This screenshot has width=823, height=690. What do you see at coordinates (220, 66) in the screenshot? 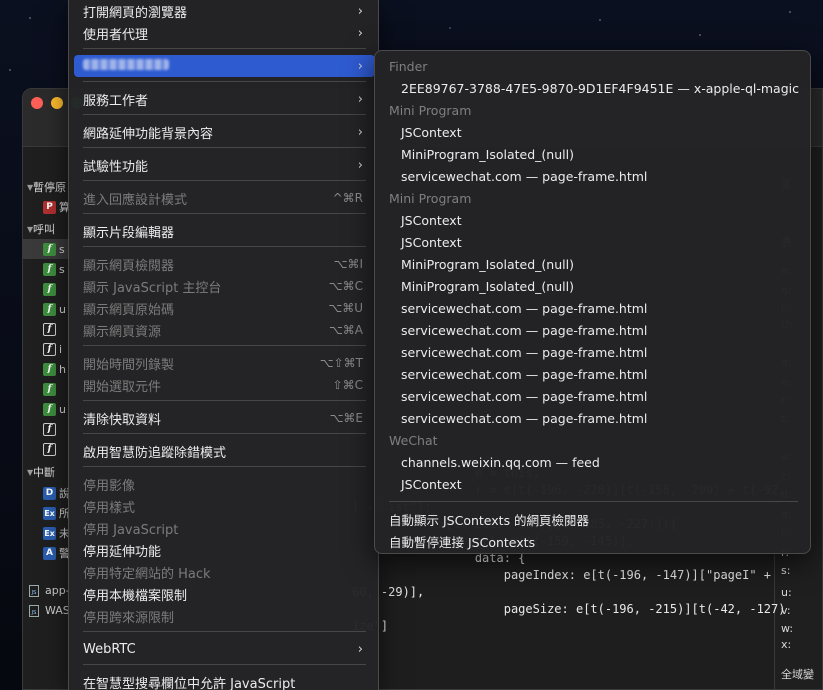
I see `menu-item-label` at bounding box center [220, 66].